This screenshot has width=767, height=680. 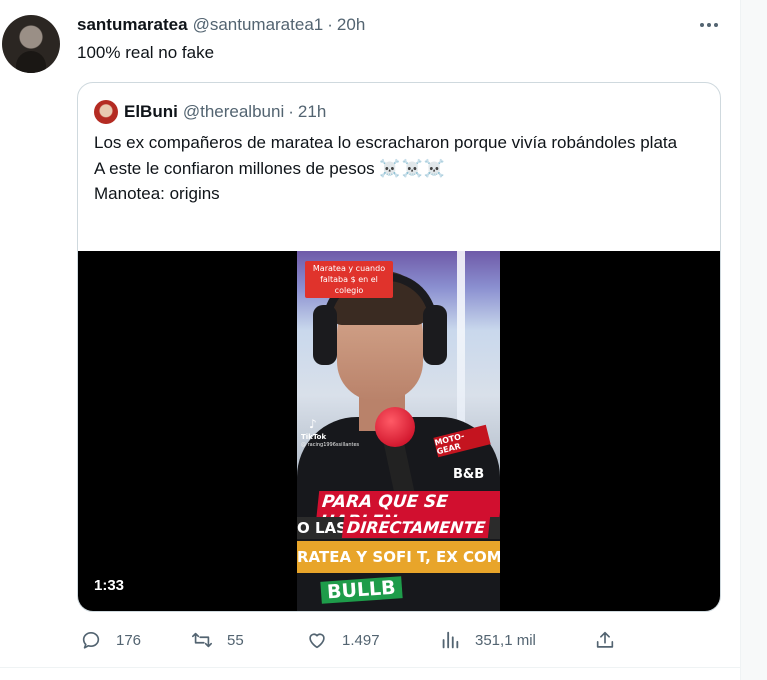 What do you see at coordinates (313, 424) in the screenshot?
I see `tiktok-icon: ♪` at bounding box center [313, 424].